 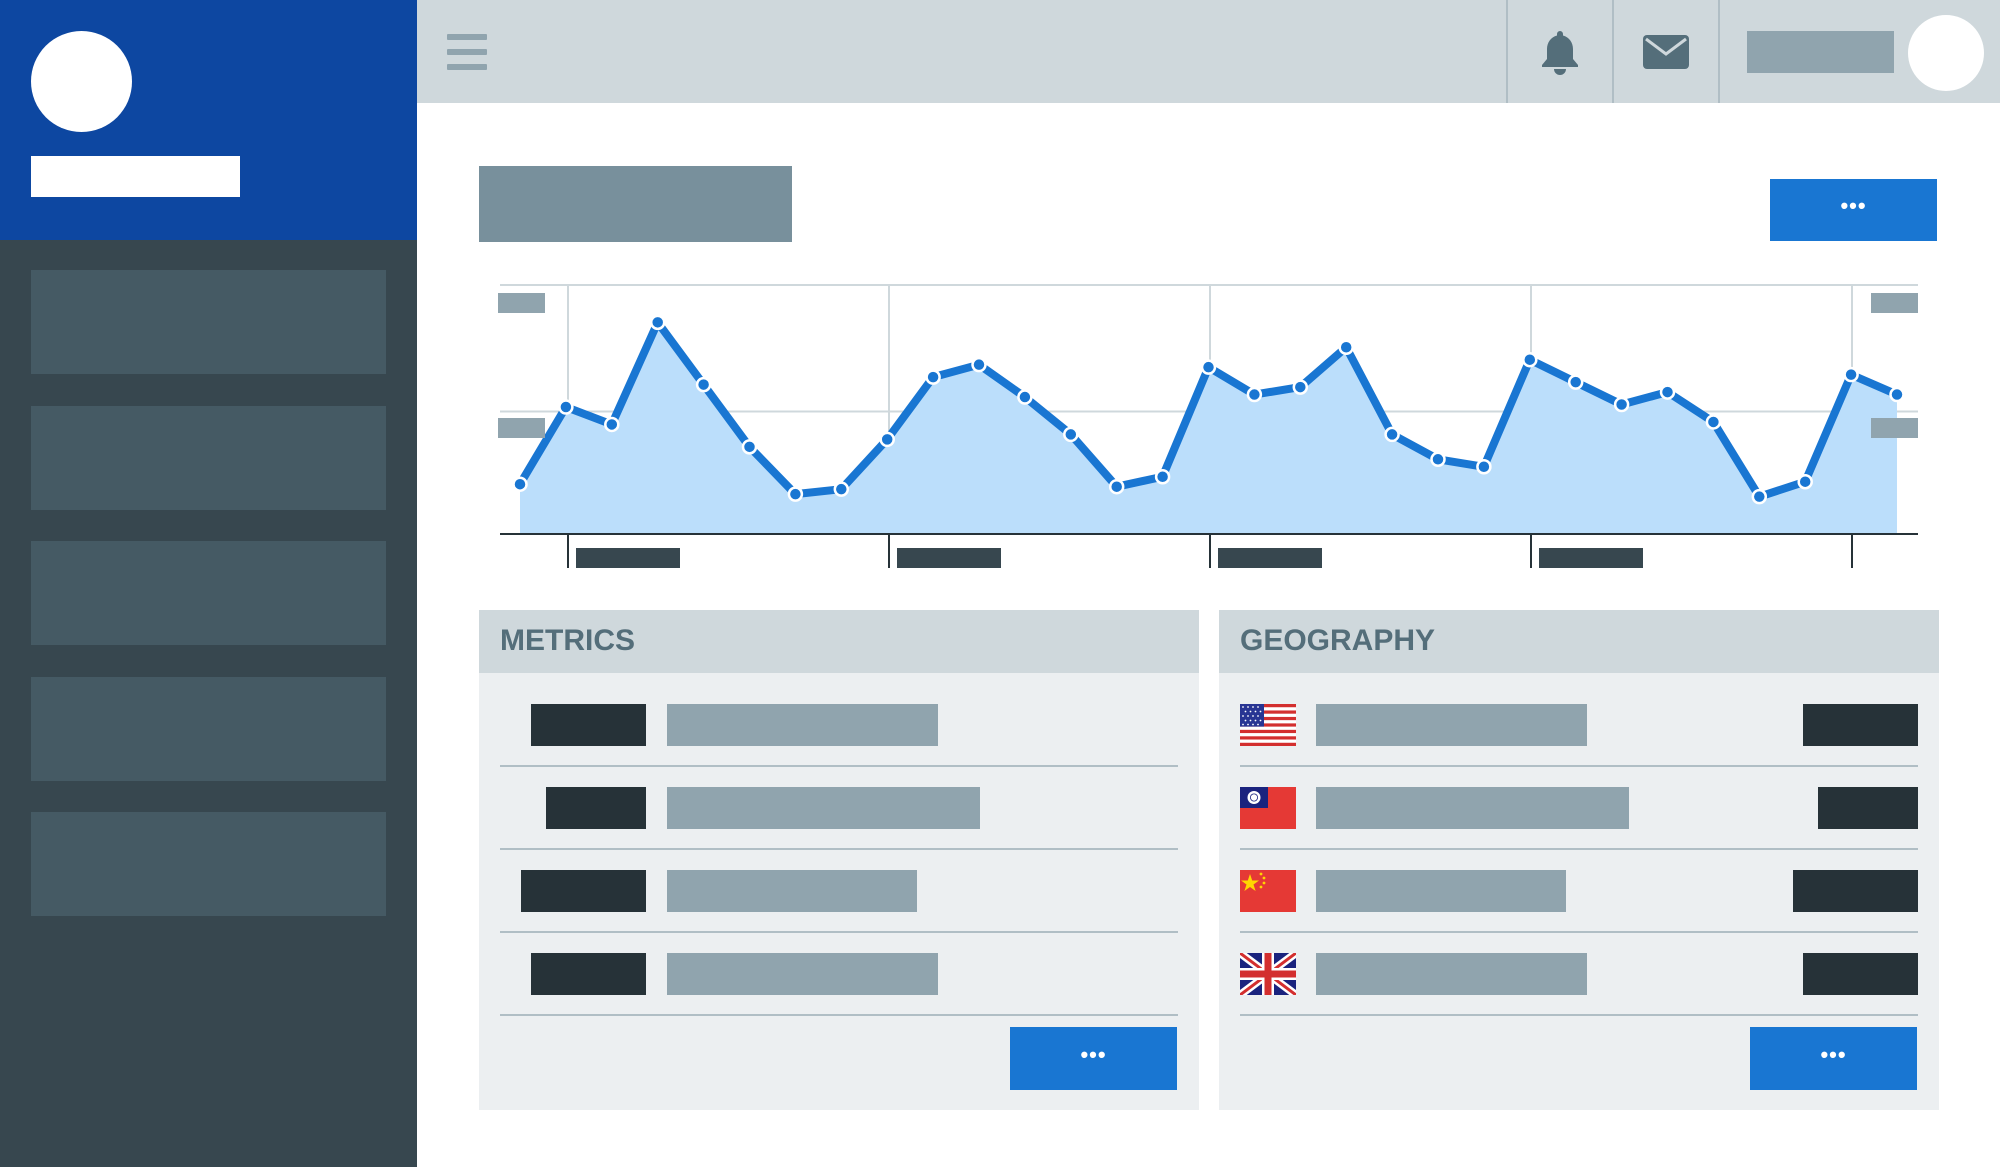 I want to click on mail-icon, so click(x=1666, y=51).